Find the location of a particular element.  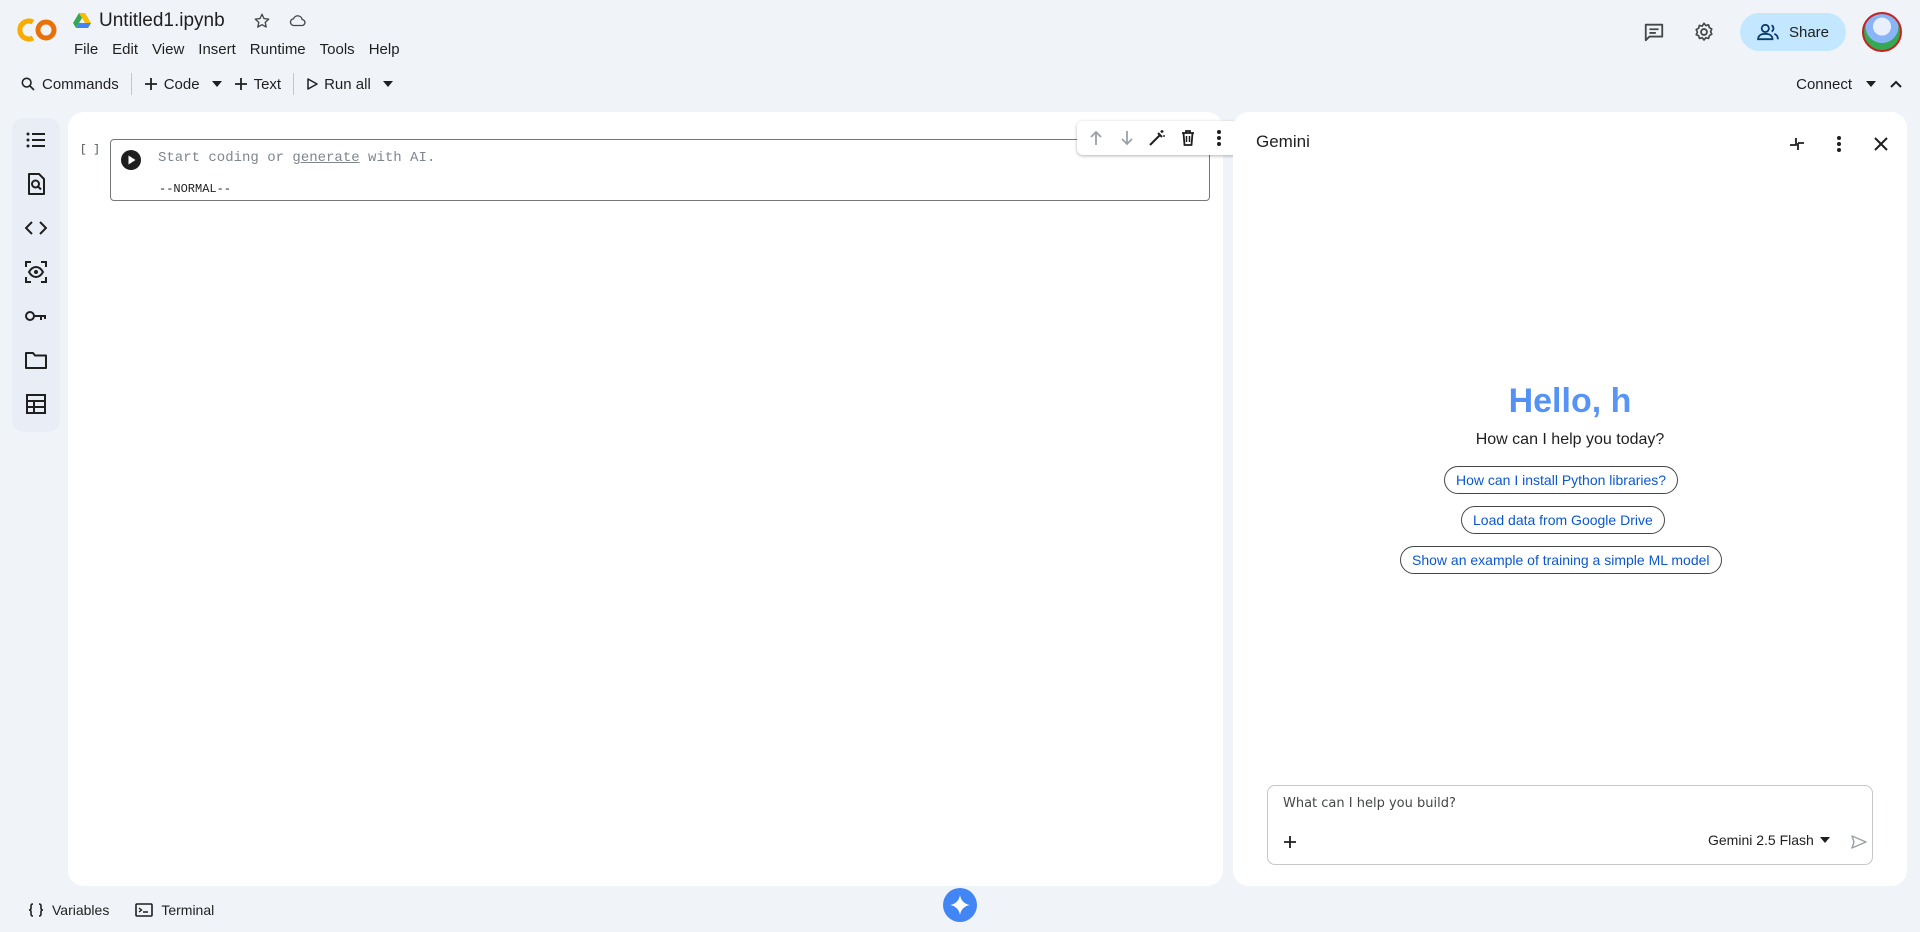

vim-mode-indicator: --NORMAL-- is located at coordinates (195, 189).